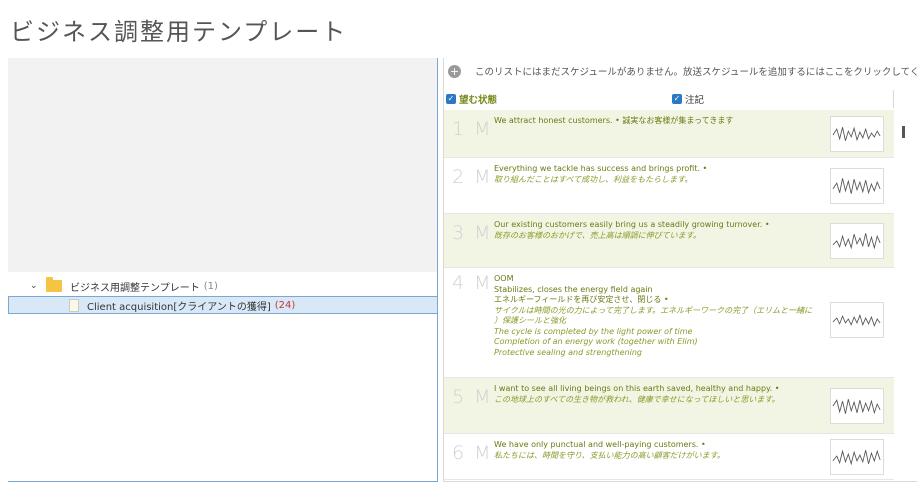 The image size is (923, 502). I want to click on row-number: 1 M, so click(472, 129).